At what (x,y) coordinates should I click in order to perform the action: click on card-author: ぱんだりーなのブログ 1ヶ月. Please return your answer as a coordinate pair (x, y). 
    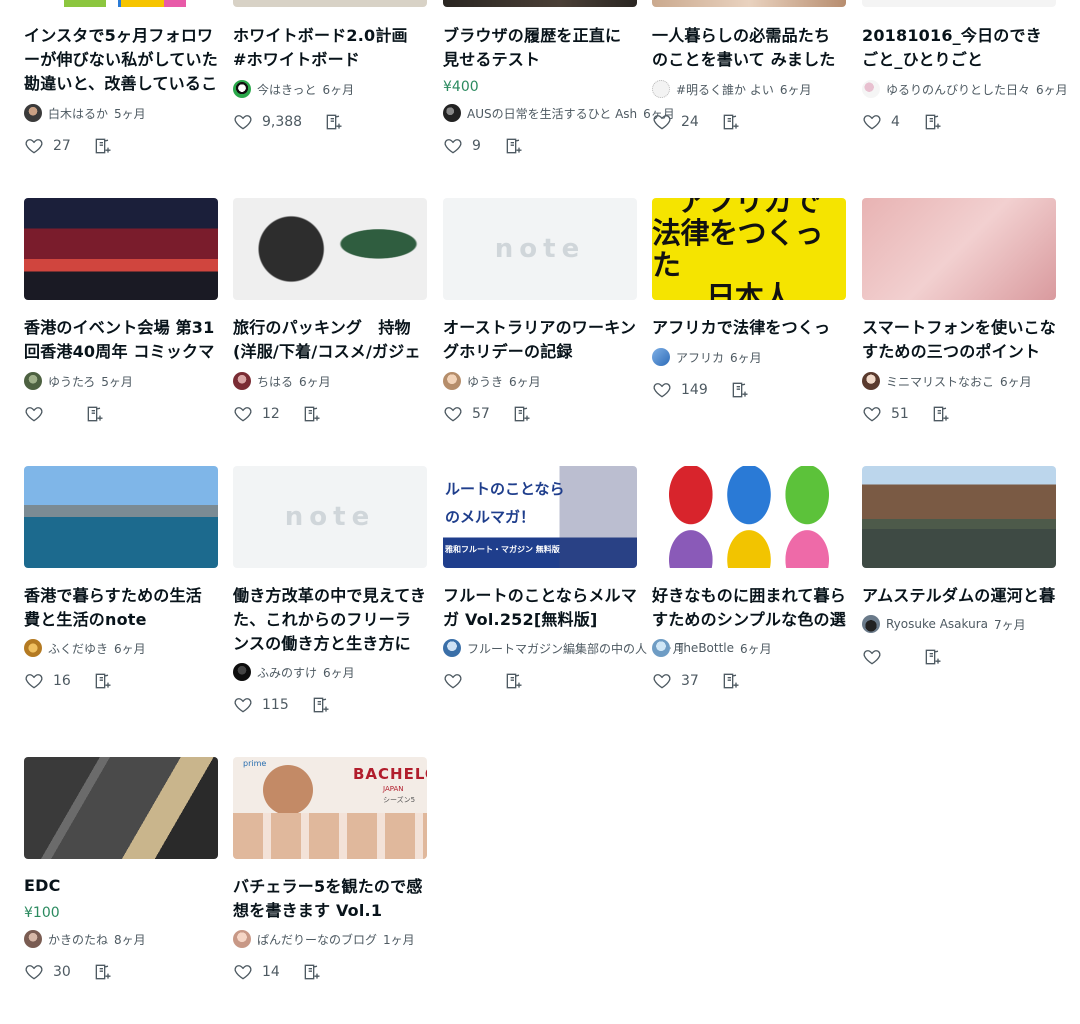
    Looking at the image, I should click on (324, 939).